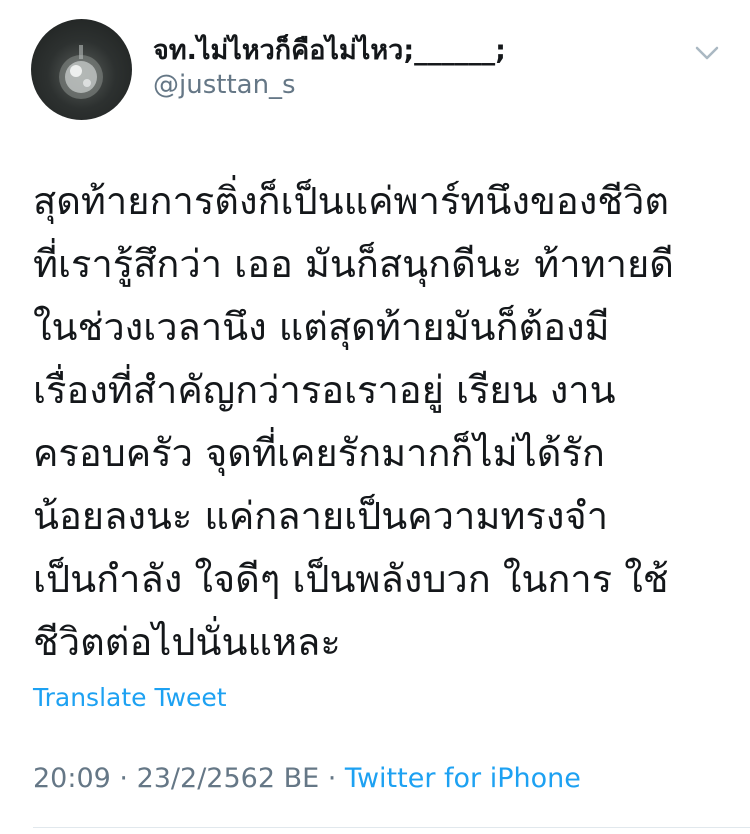 The width and height of the screenshot is (750, 834). Describe the element at coordinates (321, 516) in the screenshot. I see `tweet-text-line: น้อยลงนะ แค่กลายเป็นความทรงจำ` at that location.